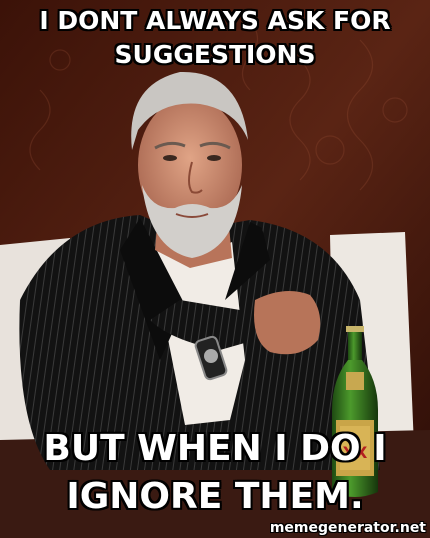 The width and height of the screenshot is (430, 538). What do you see at coordinates (214, 158) in the screenshot?
I see `eye-right` at bounding box center [214, 158].